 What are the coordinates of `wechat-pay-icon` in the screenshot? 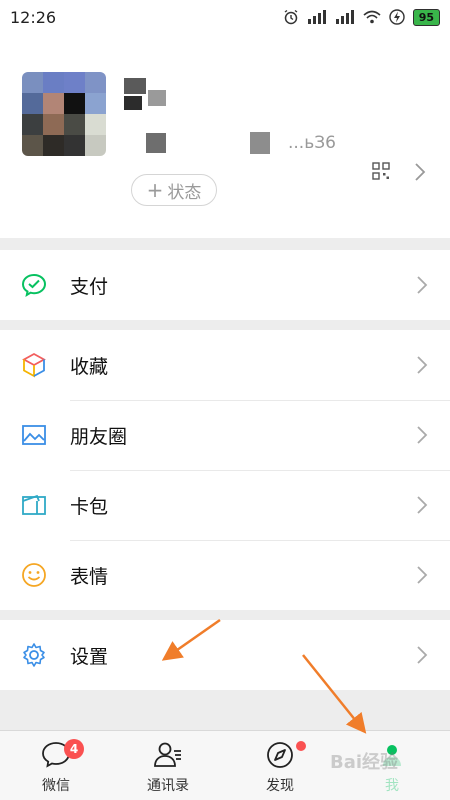 It's located at (34, 285).